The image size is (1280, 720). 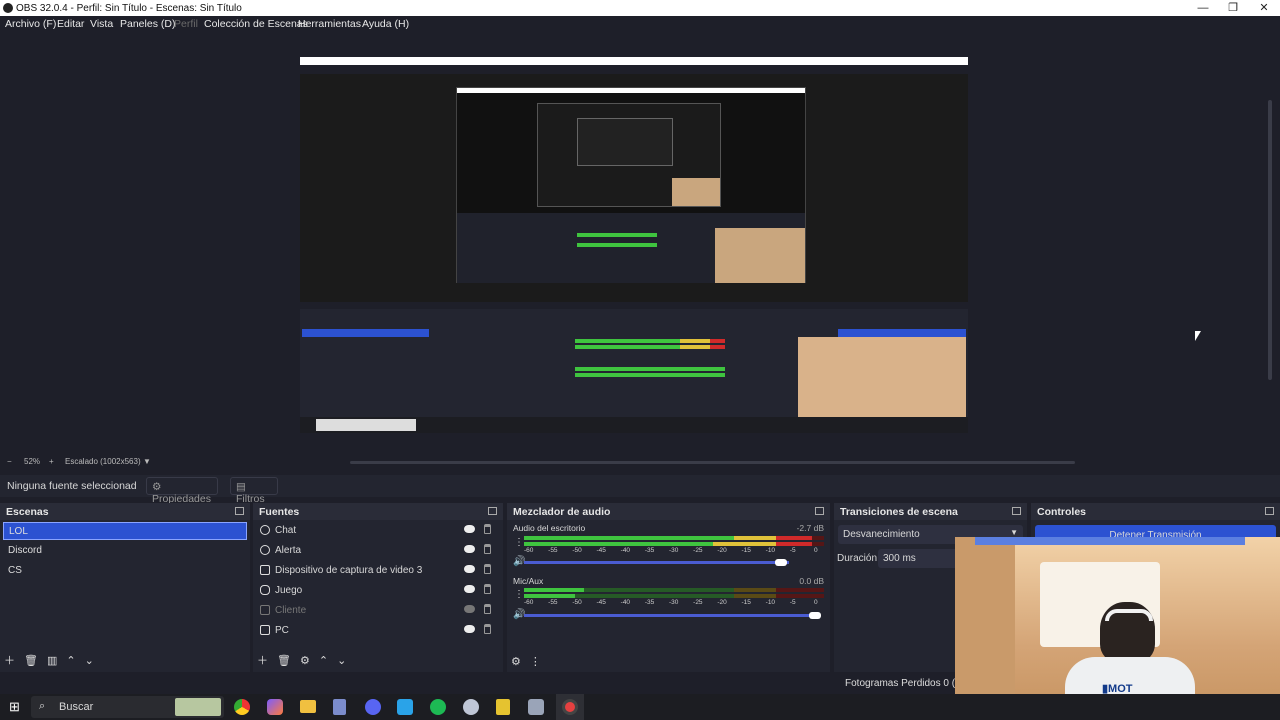 What do you see at coordinates (385, 24) in the screenshot?
I see `menu-ayuda: Ayuda (H)` at bounding box center [385, 24].